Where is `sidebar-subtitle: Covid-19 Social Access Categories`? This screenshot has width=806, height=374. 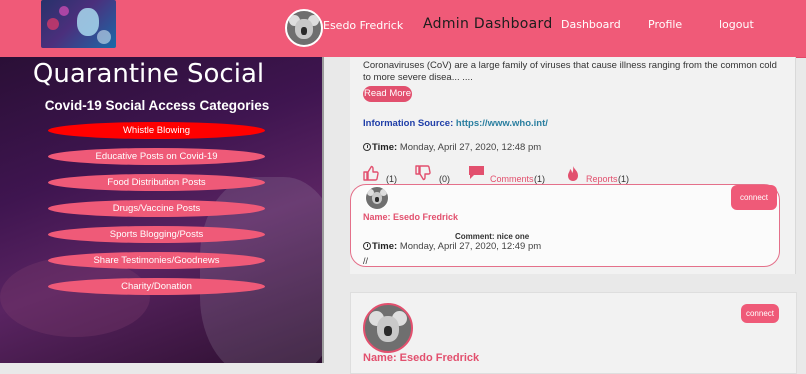 sidebar-subtitle: Covid-19 Social Access Categories is located at coordinates (157, 105).